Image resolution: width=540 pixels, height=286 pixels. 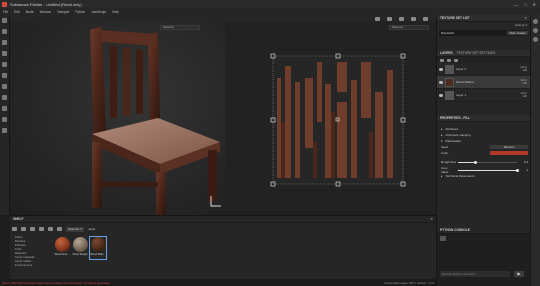 What do you see at coordinates (377, 18) in the screenshot?
I see `render-mode-icon` at bounding box center [377, 18].